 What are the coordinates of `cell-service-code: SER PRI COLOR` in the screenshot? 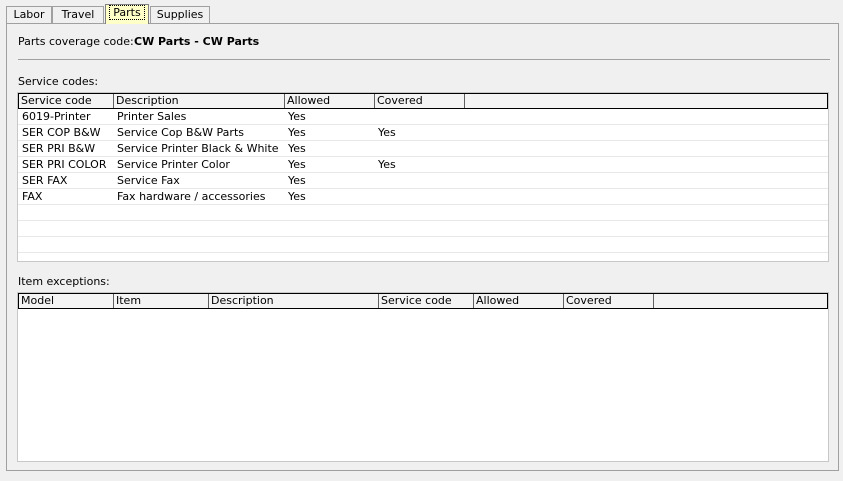 It's located at (64, 164).